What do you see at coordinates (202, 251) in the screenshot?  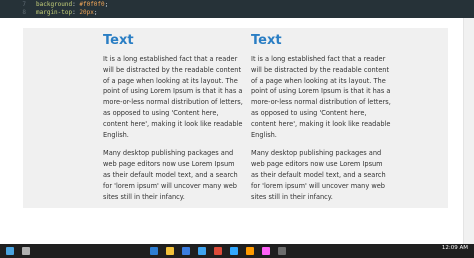 I see `vscode-icon` at bounding box center [202, 251].